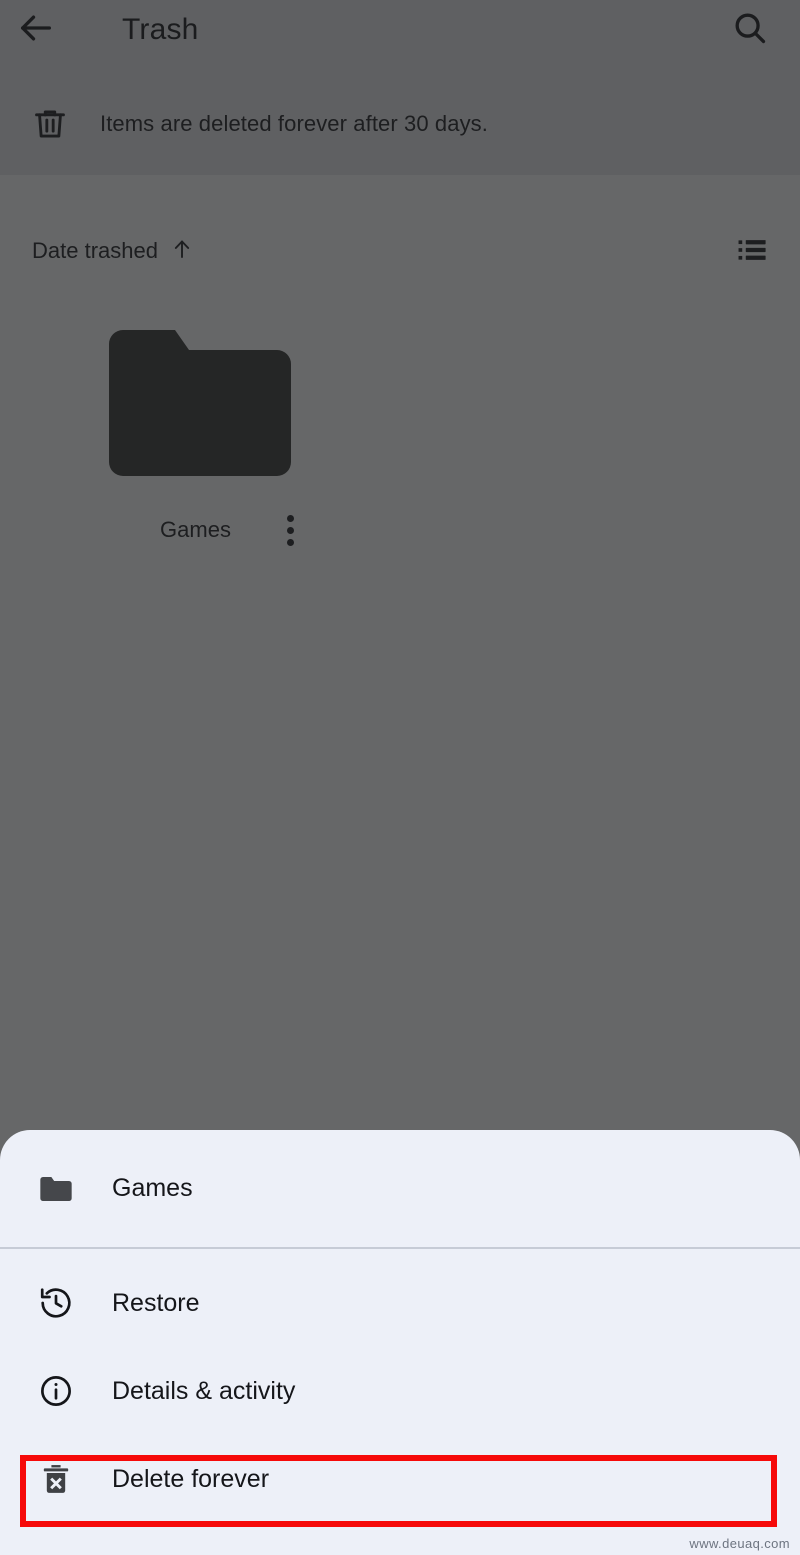 Image resolution: width=800 pixels, height=1555 pixels. Describe the element at coordinates (739, 1543) in the screenshot. I see `watermark: www.deuaq.com` at that location.